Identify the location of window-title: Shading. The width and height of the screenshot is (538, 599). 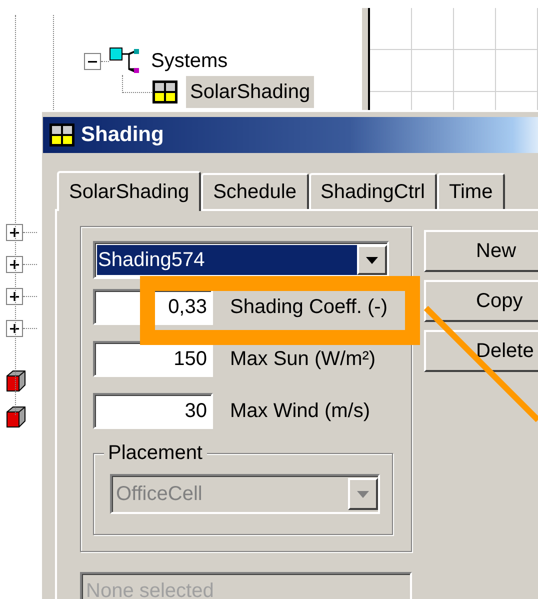
(122, 135).